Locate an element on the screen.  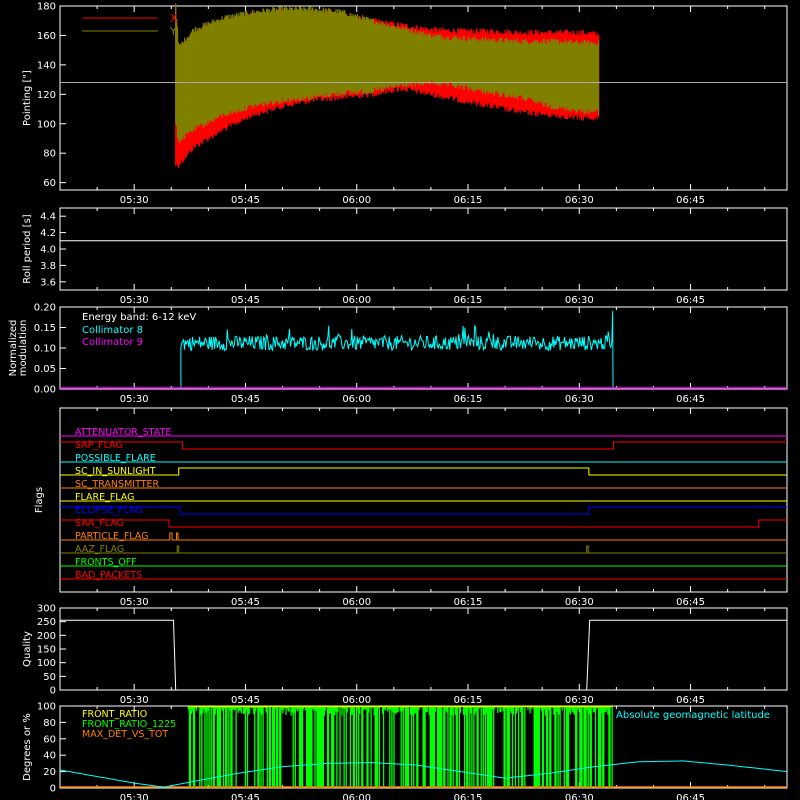
pointing-y-tick-label: 120 is located at coordinates (46, 95).